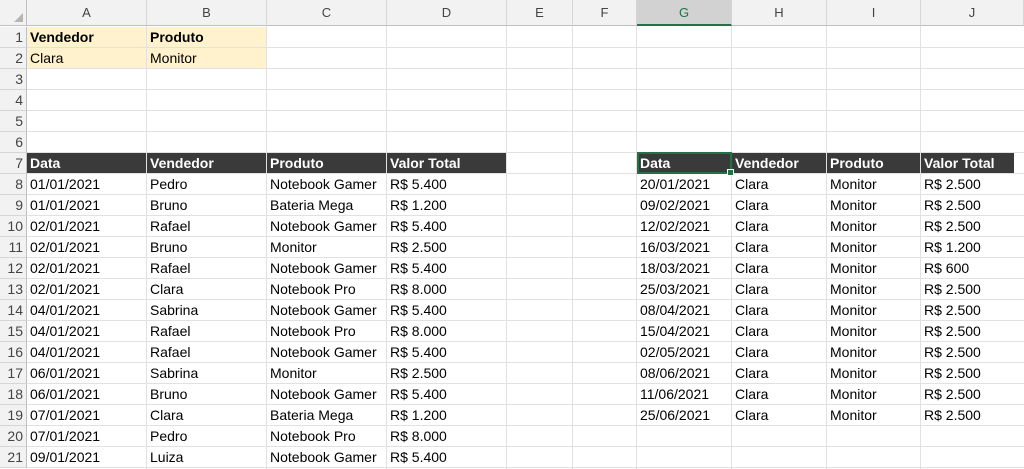 This screenshot has width=1024, height=469. I want to click on row-header-5: 5, so click(13, 121).